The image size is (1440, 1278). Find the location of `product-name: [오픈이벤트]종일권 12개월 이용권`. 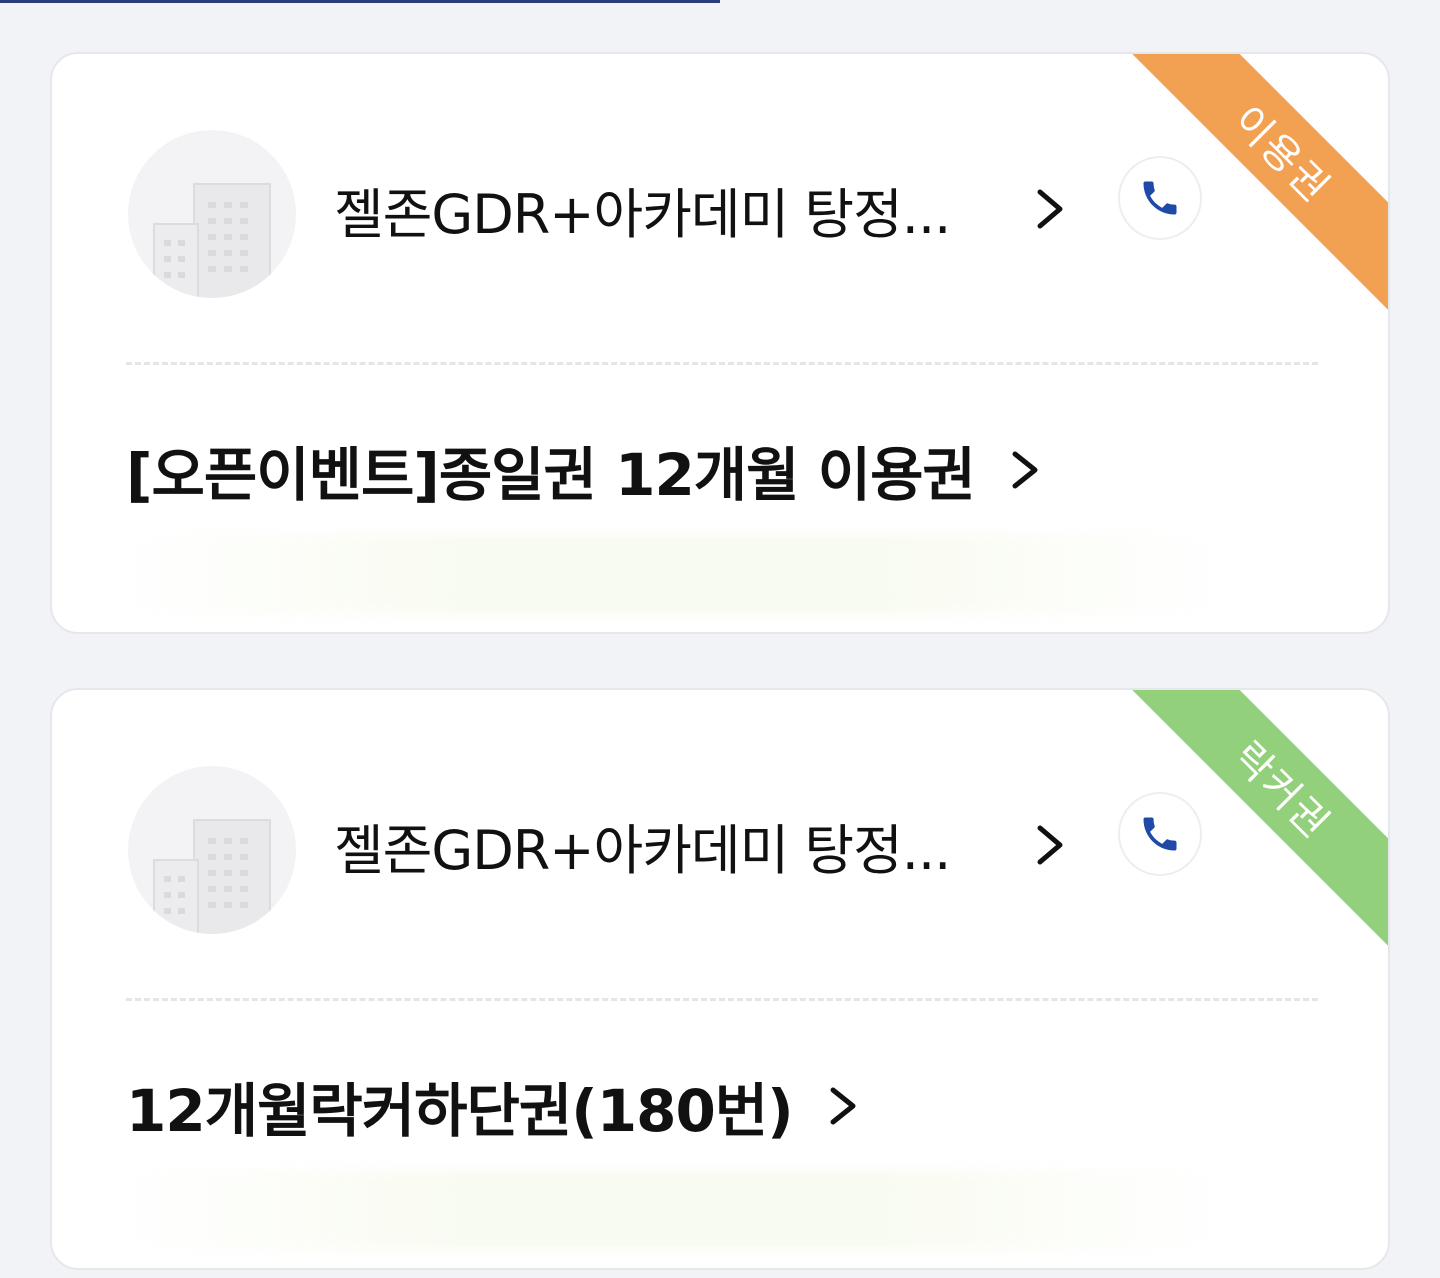

product-name: [오픈이벤트]종일권 12개월 이용권 is located at coordinates (551, 475).